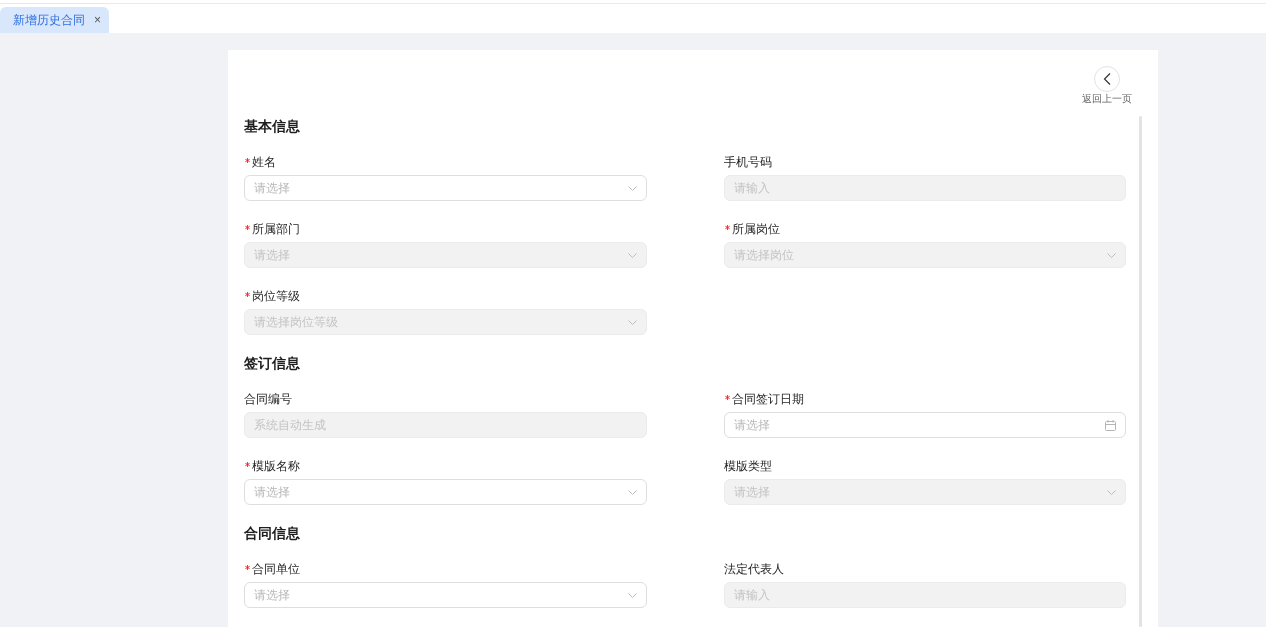 The image size is (1266, 627). What do you see at coordinates (264, 162) in the screenshot?
I see `field-label: 姓名` at bounding box center [264, 162].